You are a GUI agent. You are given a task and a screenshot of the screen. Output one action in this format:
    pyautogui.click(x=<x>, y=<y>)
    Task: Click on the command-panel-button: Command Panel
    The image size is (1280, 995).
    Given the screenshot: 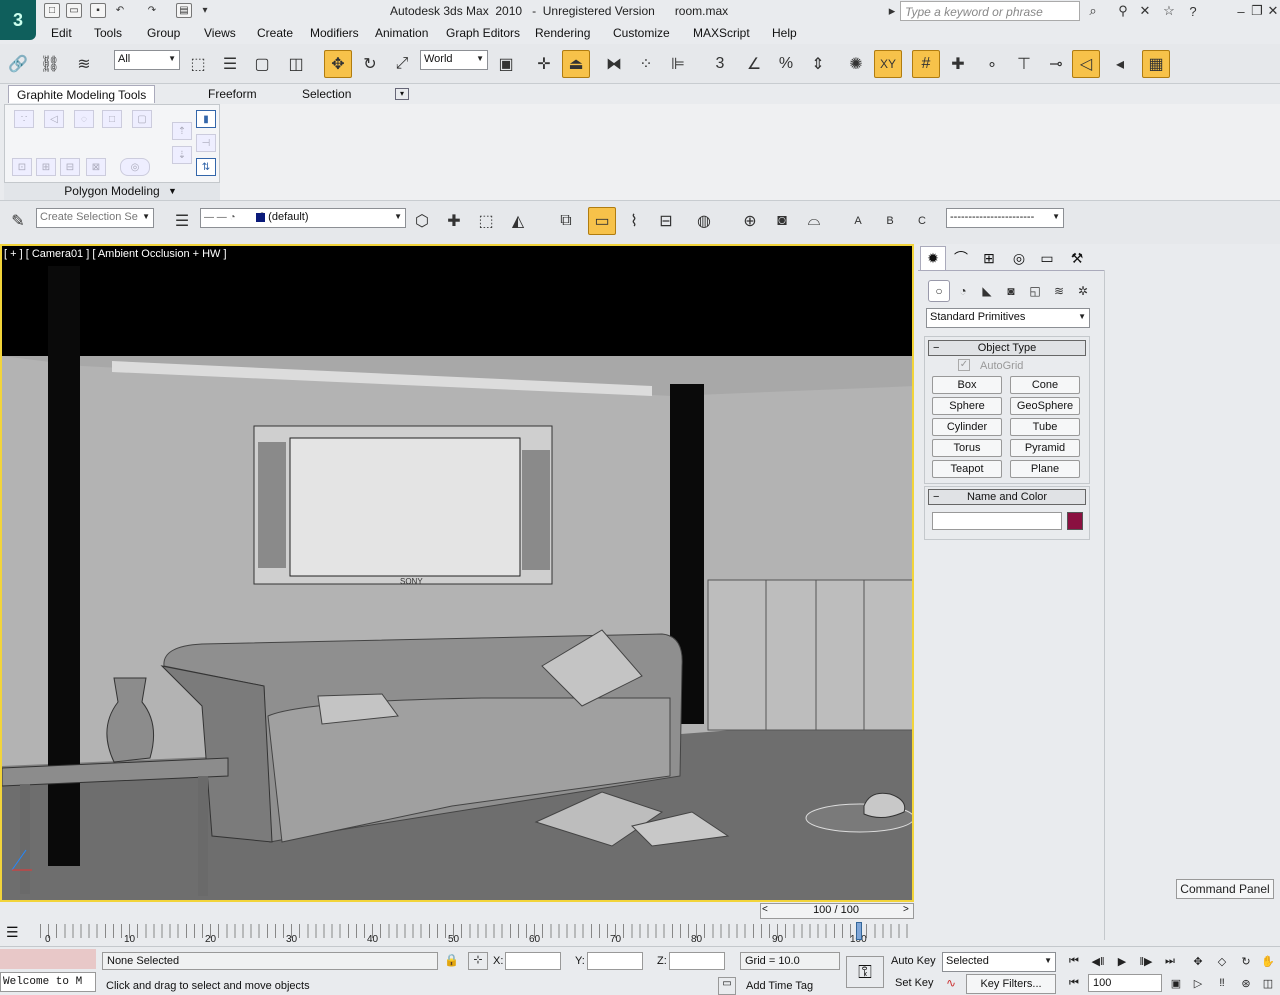 What is the action you would take?
    pyautogui.click(x=1225, y=889)
    